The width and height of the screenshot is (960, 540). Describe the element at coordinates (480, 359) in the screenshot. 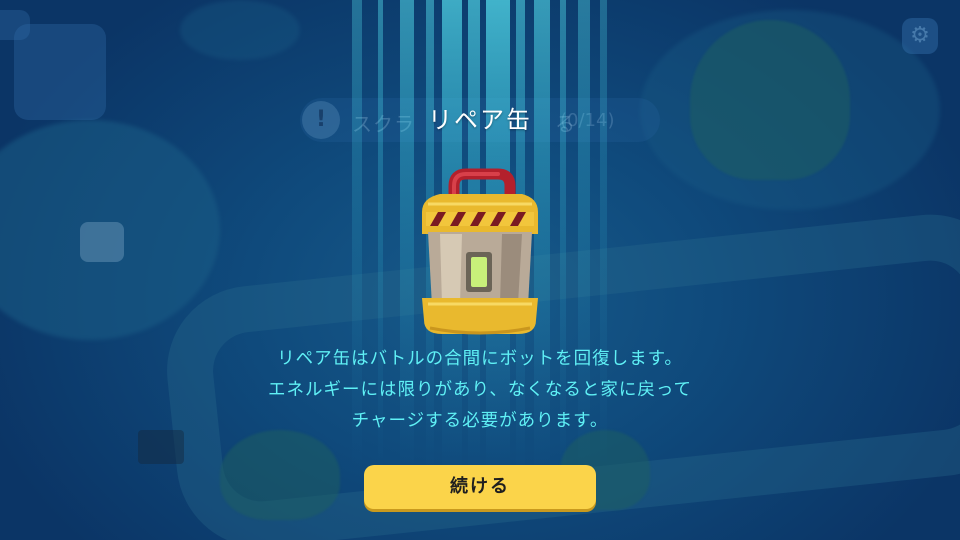

I see `description-line: リペア缶はバトルの合間にボットを回復します。` at that location.